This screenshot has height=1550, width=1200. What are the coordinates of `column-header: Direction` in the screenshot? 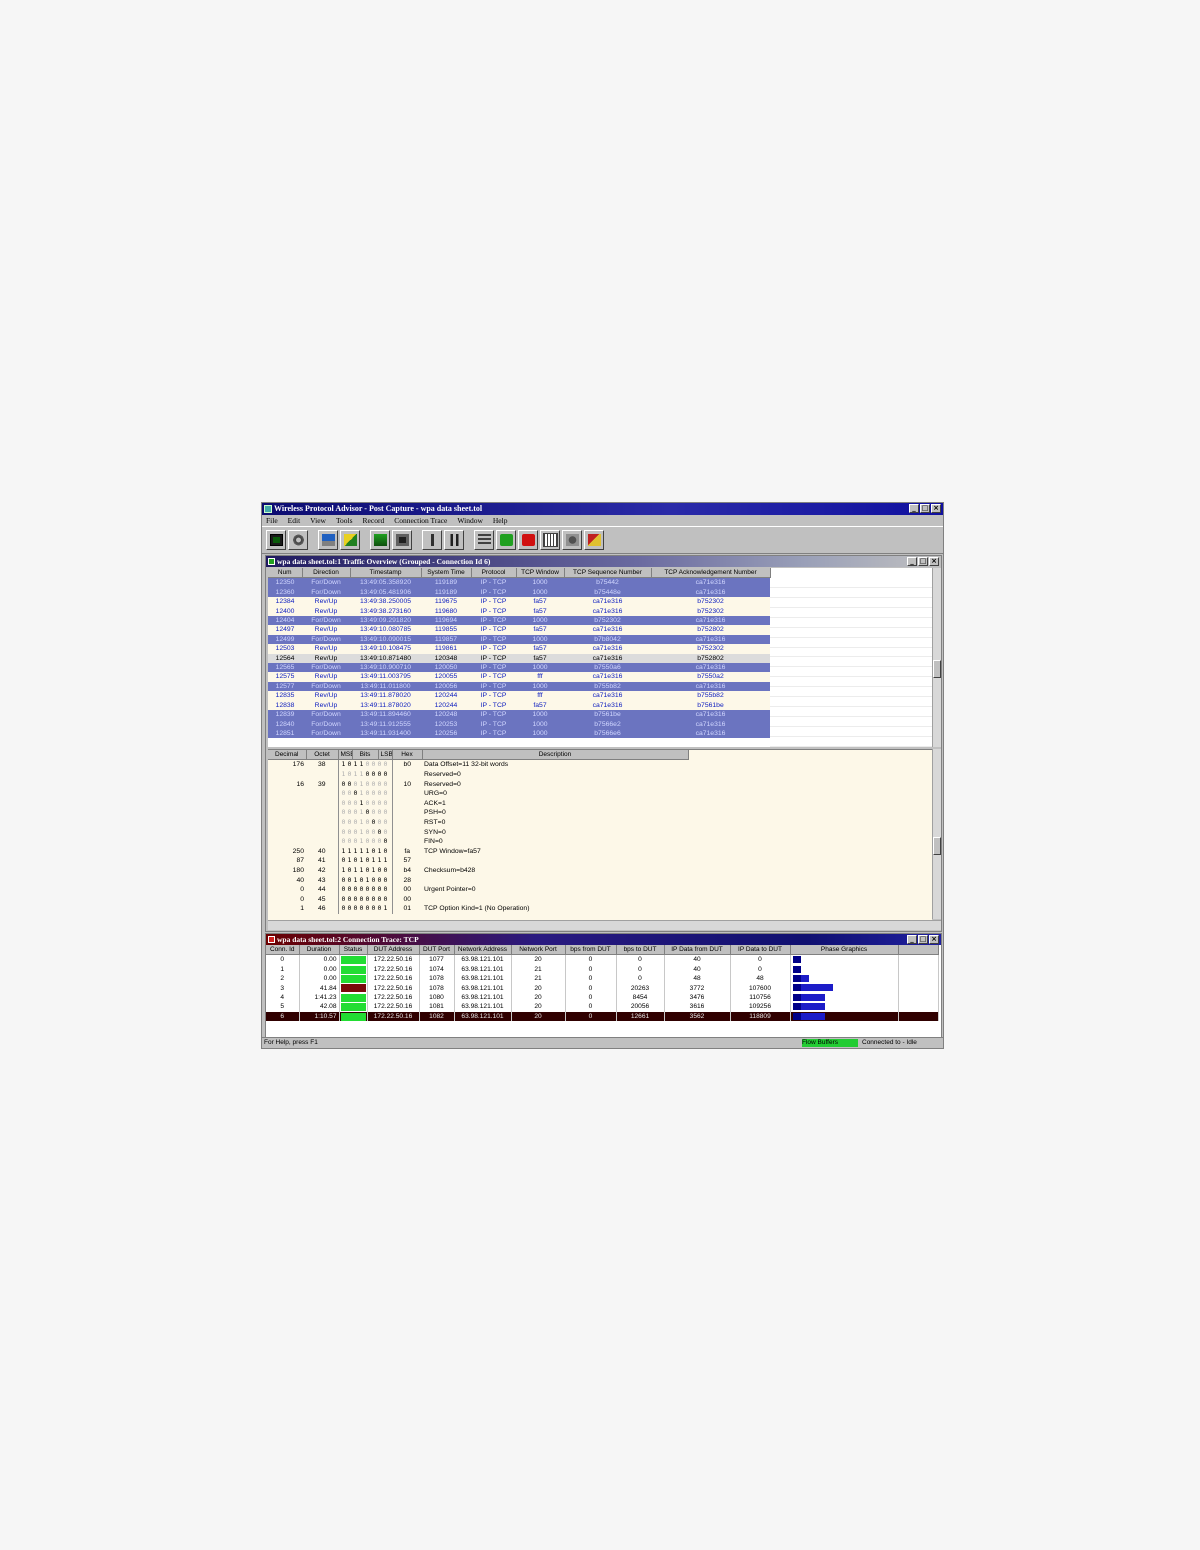 It's located at (326, 573).